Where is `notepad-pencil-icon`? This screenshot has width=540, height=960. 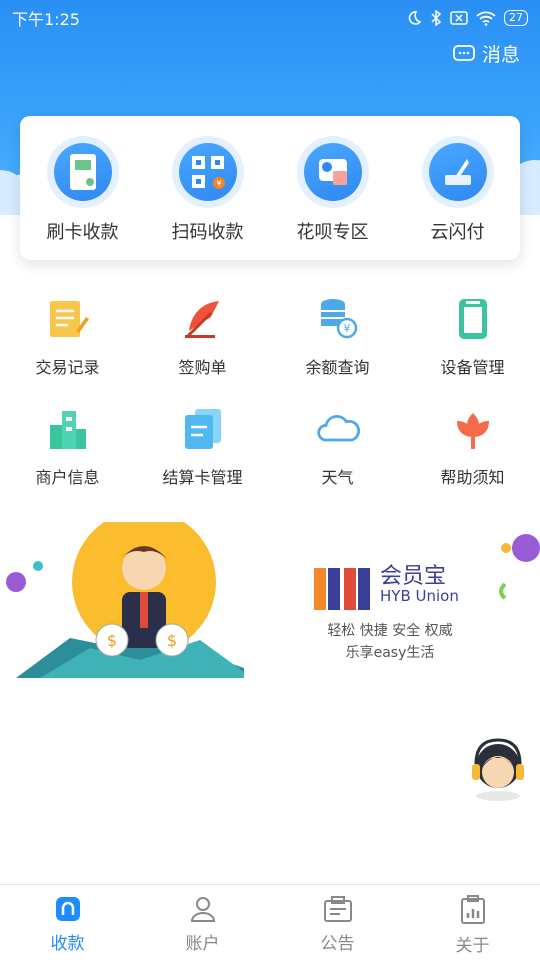
notepad-pencil-icon is located at coordinates (69, 319).